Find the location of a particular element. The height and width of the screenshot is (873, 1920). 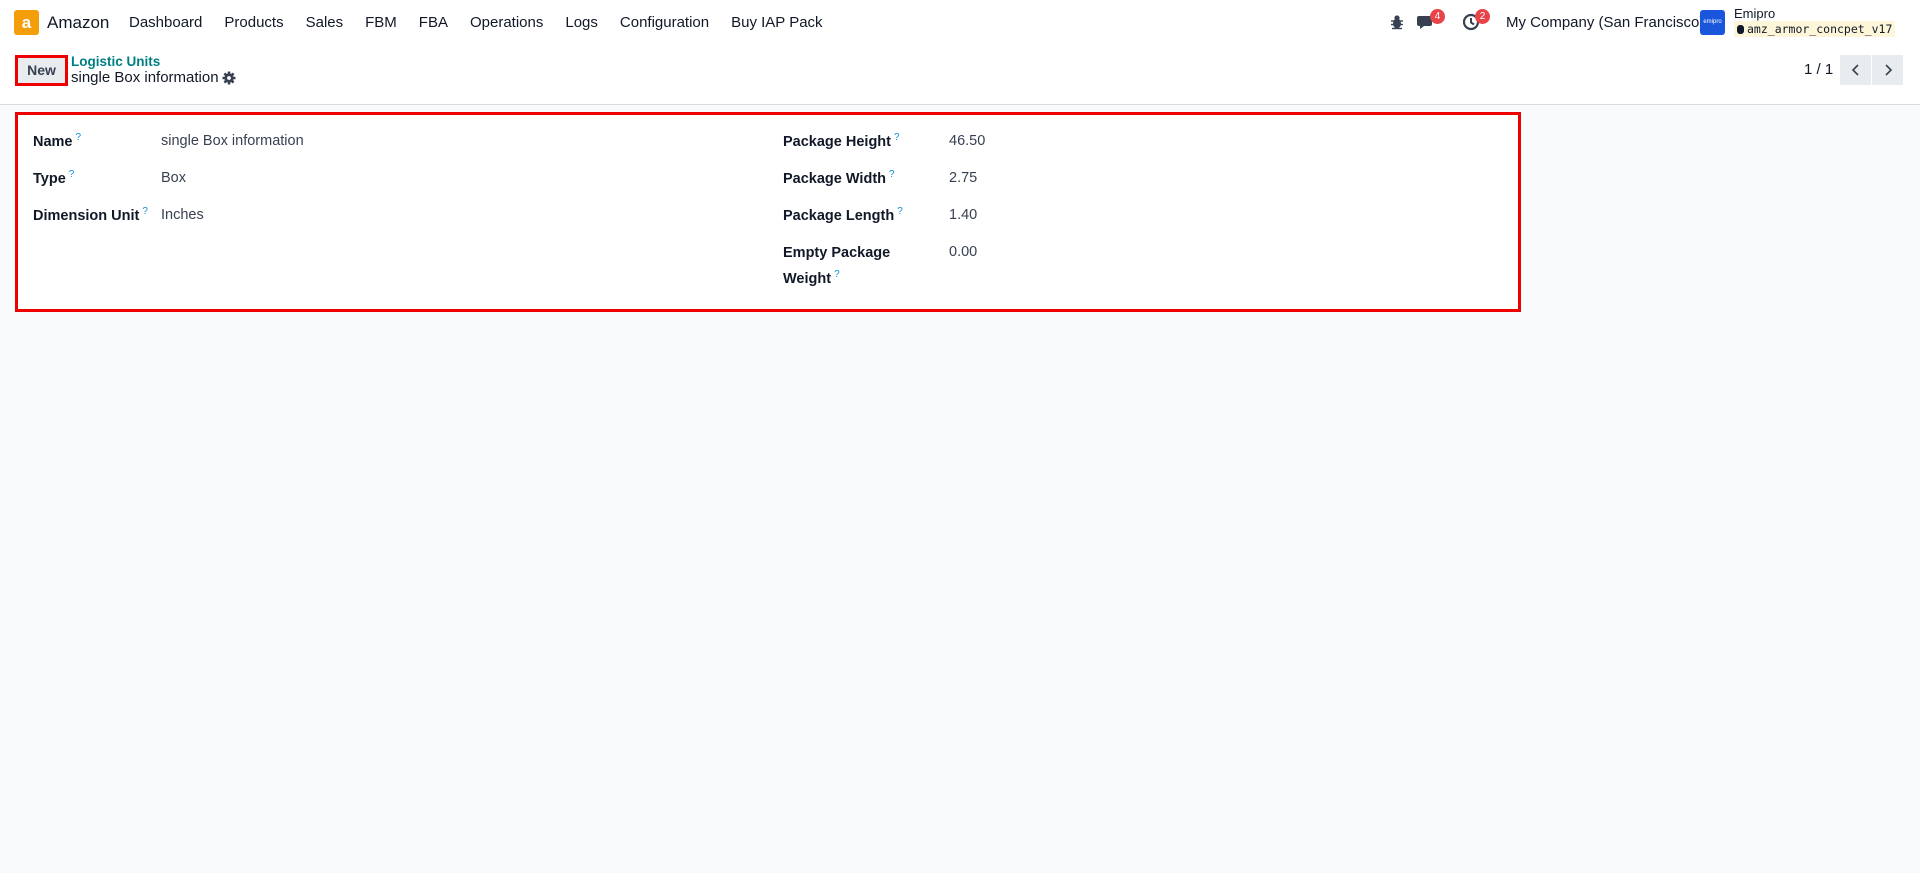

gear-icon is located at coordinates (229, 78).